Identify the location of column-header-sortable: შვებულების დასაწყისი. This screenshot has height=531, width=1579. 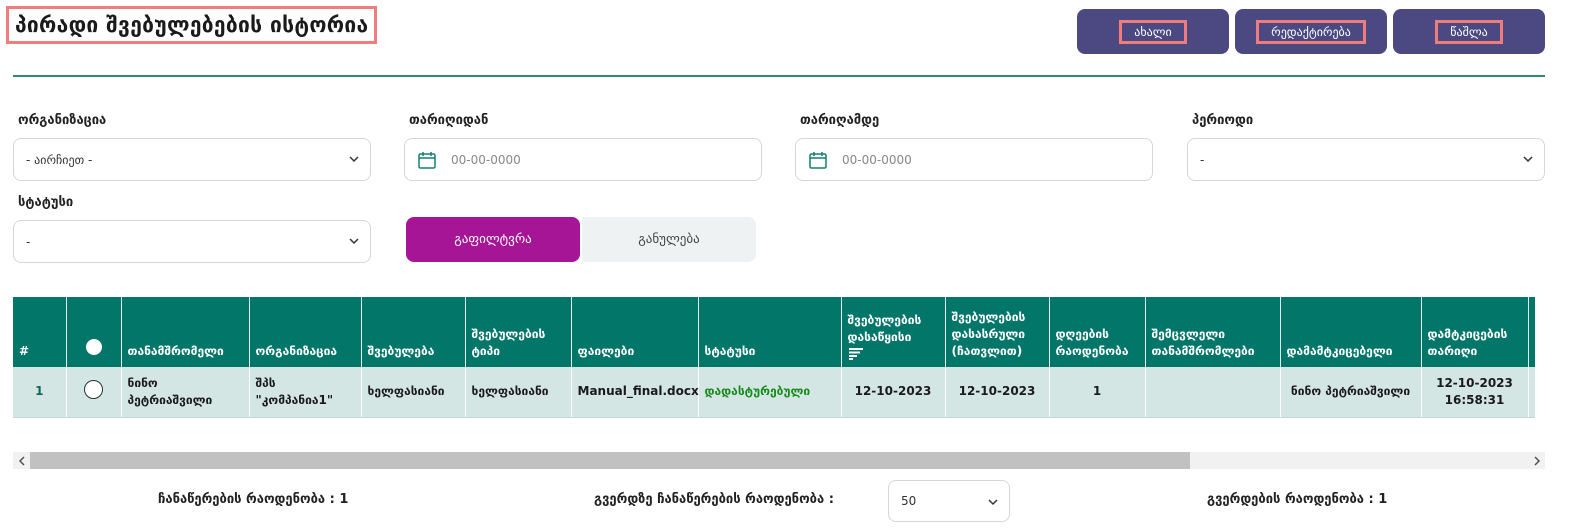
(893, 332).